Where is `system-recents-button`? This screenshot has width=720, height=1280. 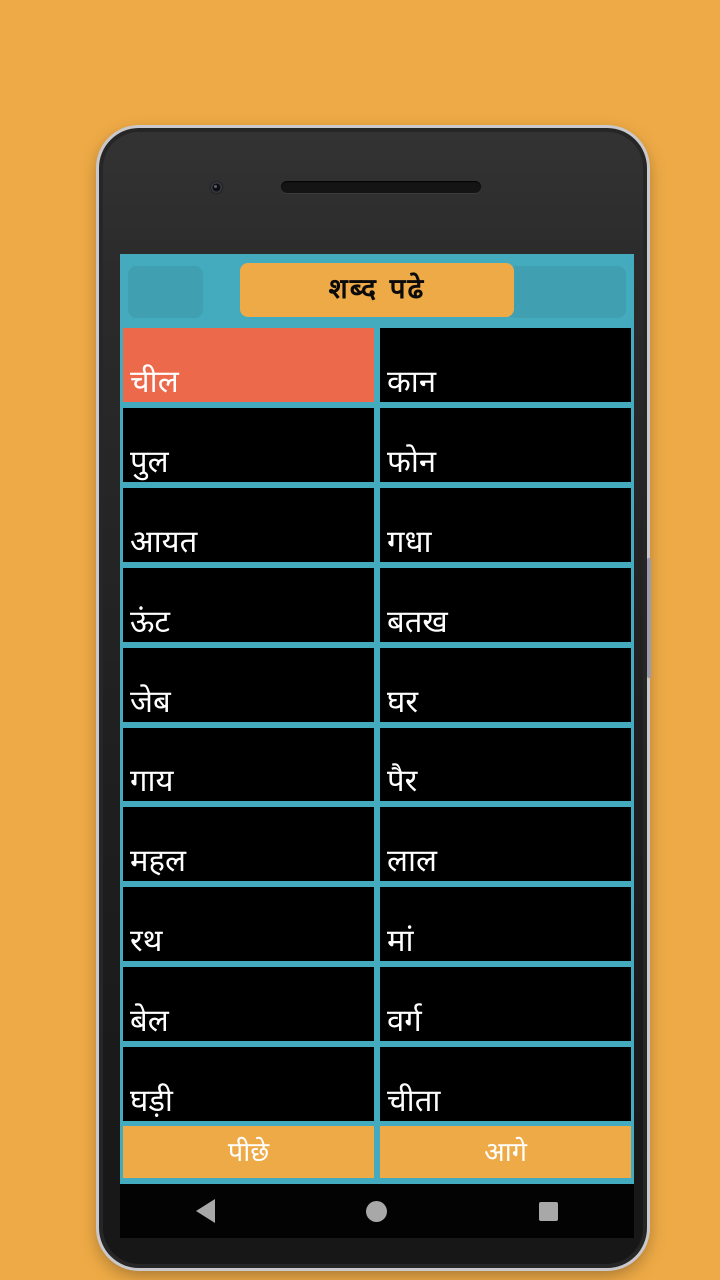
system-recents-button is located at coordinates (548, 1211).